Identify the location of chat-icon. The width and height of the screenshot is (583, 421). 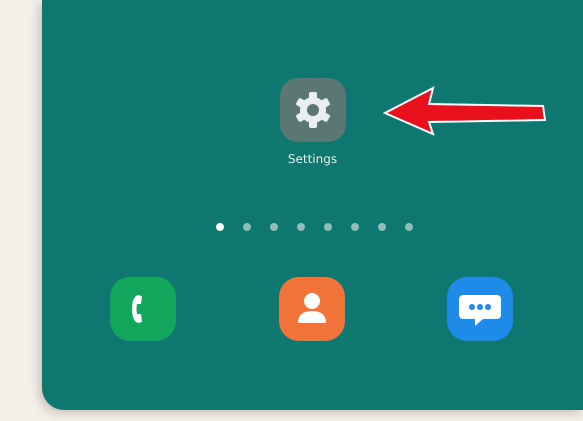
(480, 309).